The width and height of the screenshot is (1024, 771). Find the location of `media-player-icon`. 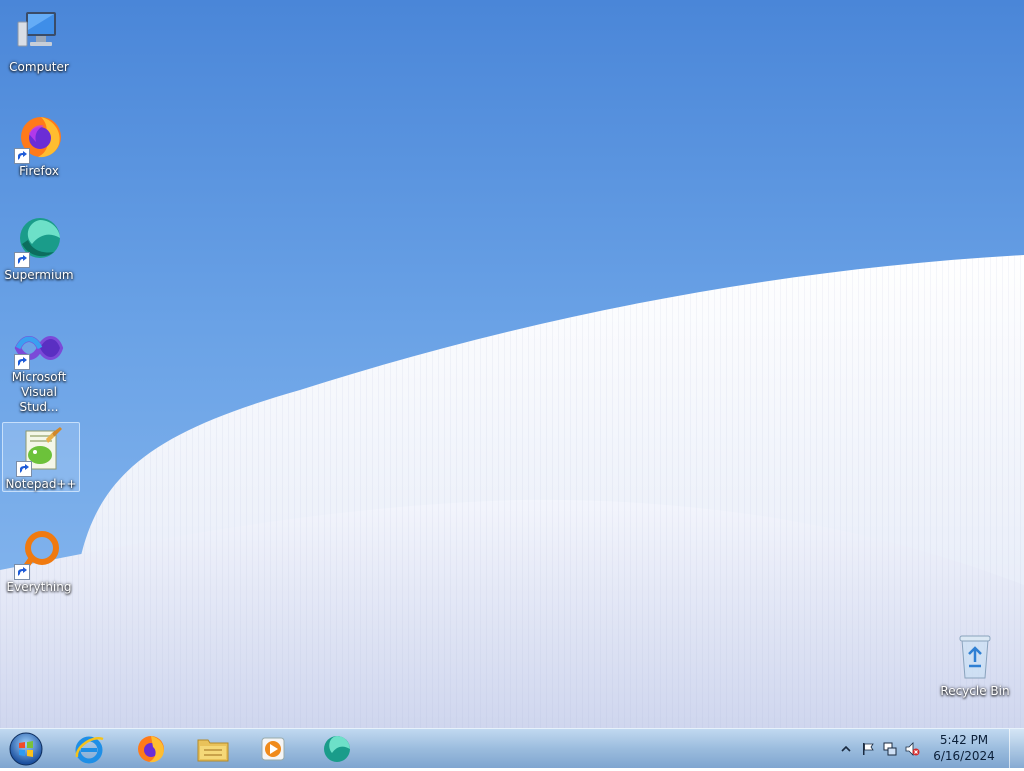

media-player-icon is located at coordinates (273, 749).